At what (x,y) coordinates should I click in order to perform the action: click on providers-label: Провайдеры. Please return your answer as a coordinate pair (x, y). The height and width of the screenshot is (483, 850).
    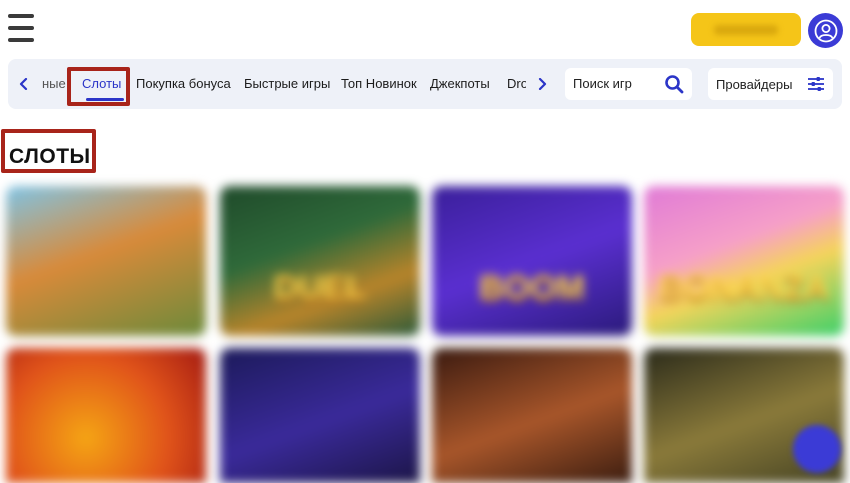
    Looking at the image, I should click on (754, 84).